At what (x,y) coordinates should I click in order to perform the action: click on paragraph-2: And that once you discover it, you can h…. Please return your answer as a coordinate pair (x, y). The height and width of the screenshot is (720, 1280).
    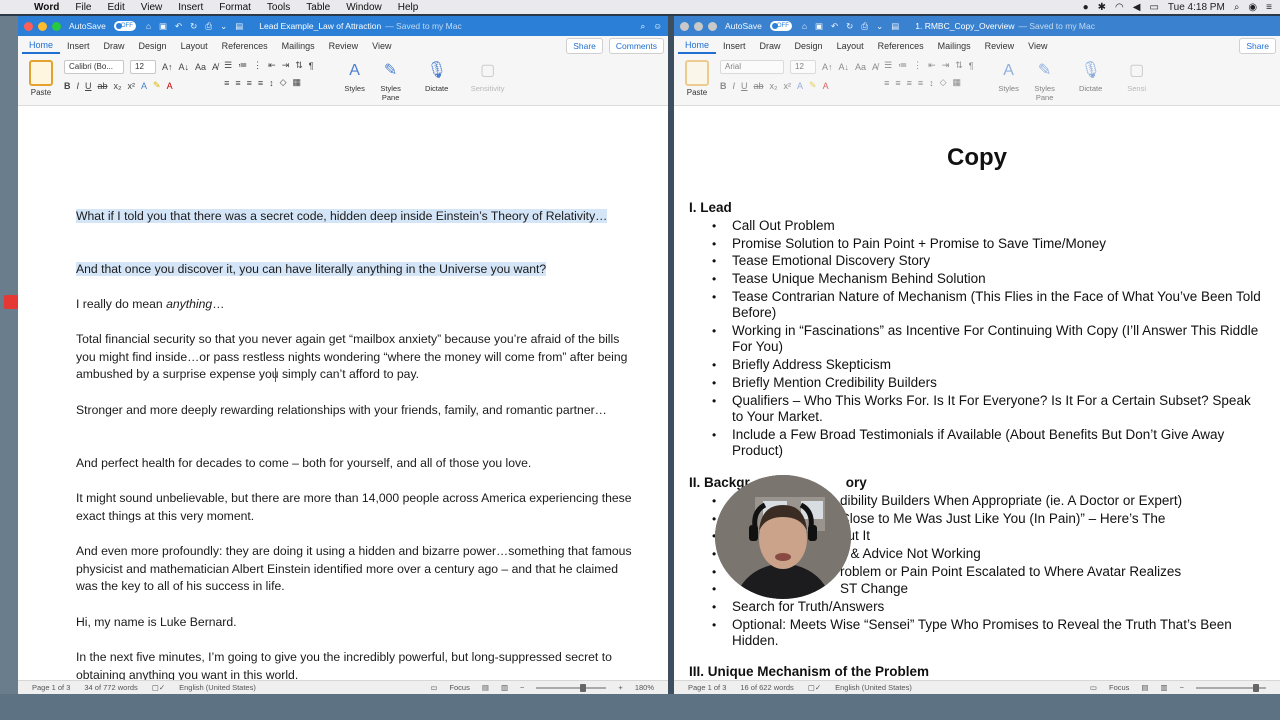
    Looking at the image, I should click on (356, 270).